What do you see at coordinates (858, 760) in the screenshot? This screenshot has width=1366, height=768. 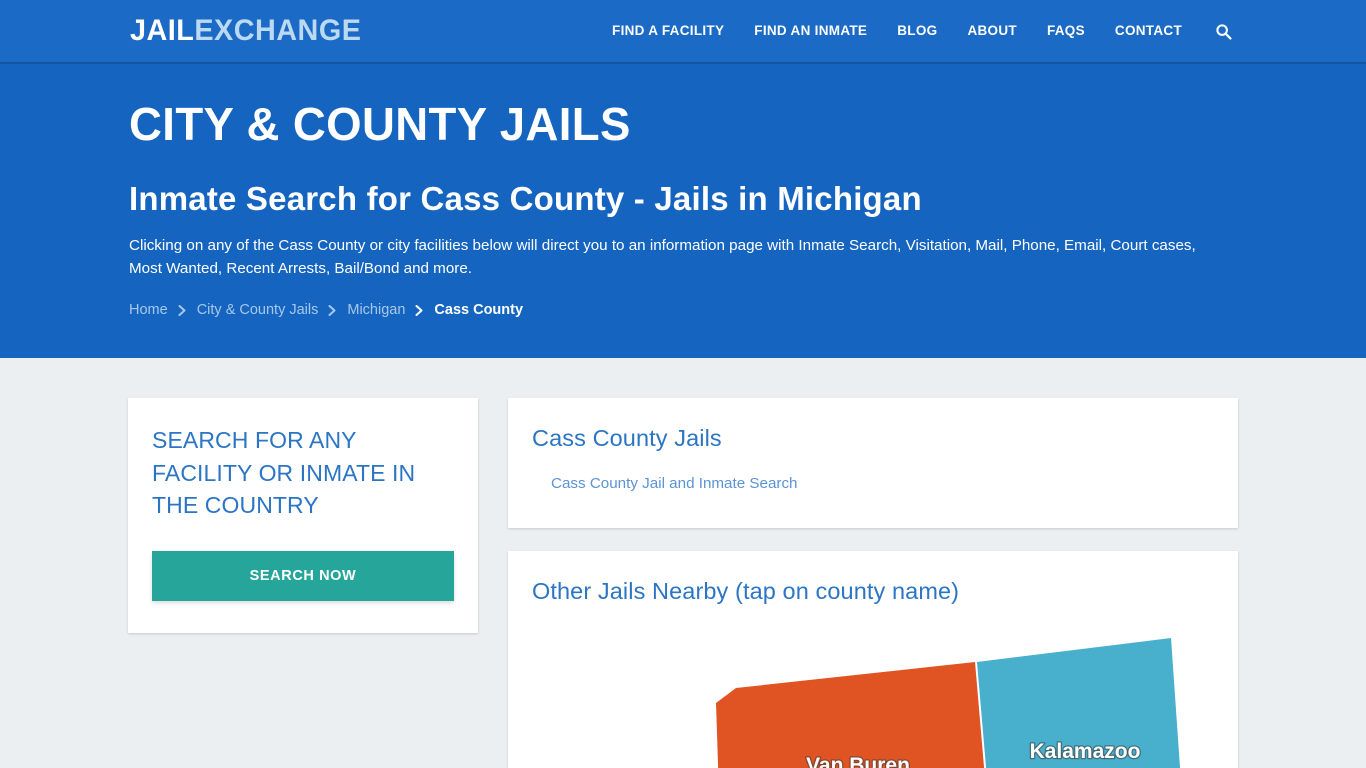 I see `county-label-van-buren: Van Buren` at bounding box center [858, 760].